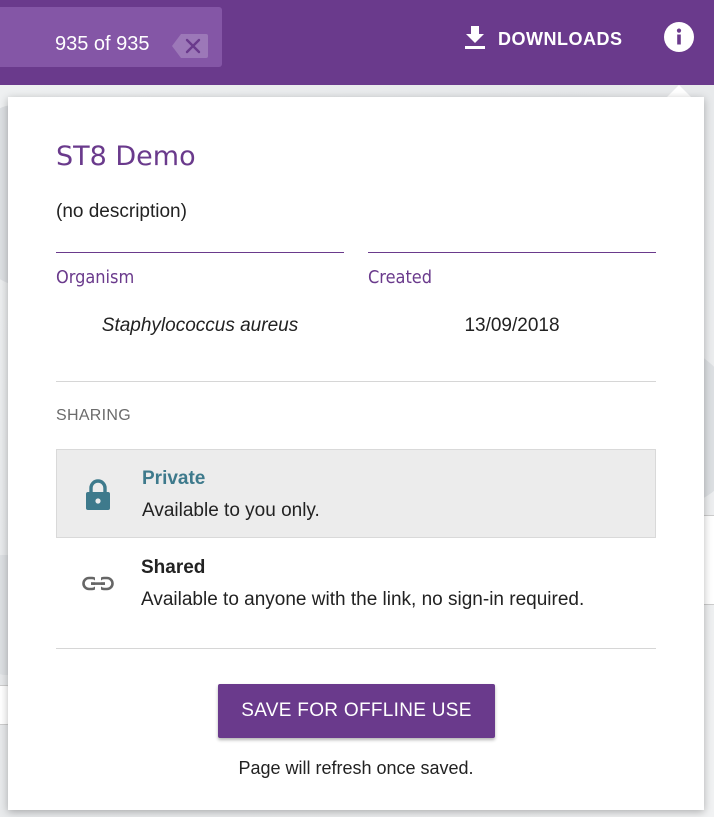  I want to click on link-icon, so click(98, 584).